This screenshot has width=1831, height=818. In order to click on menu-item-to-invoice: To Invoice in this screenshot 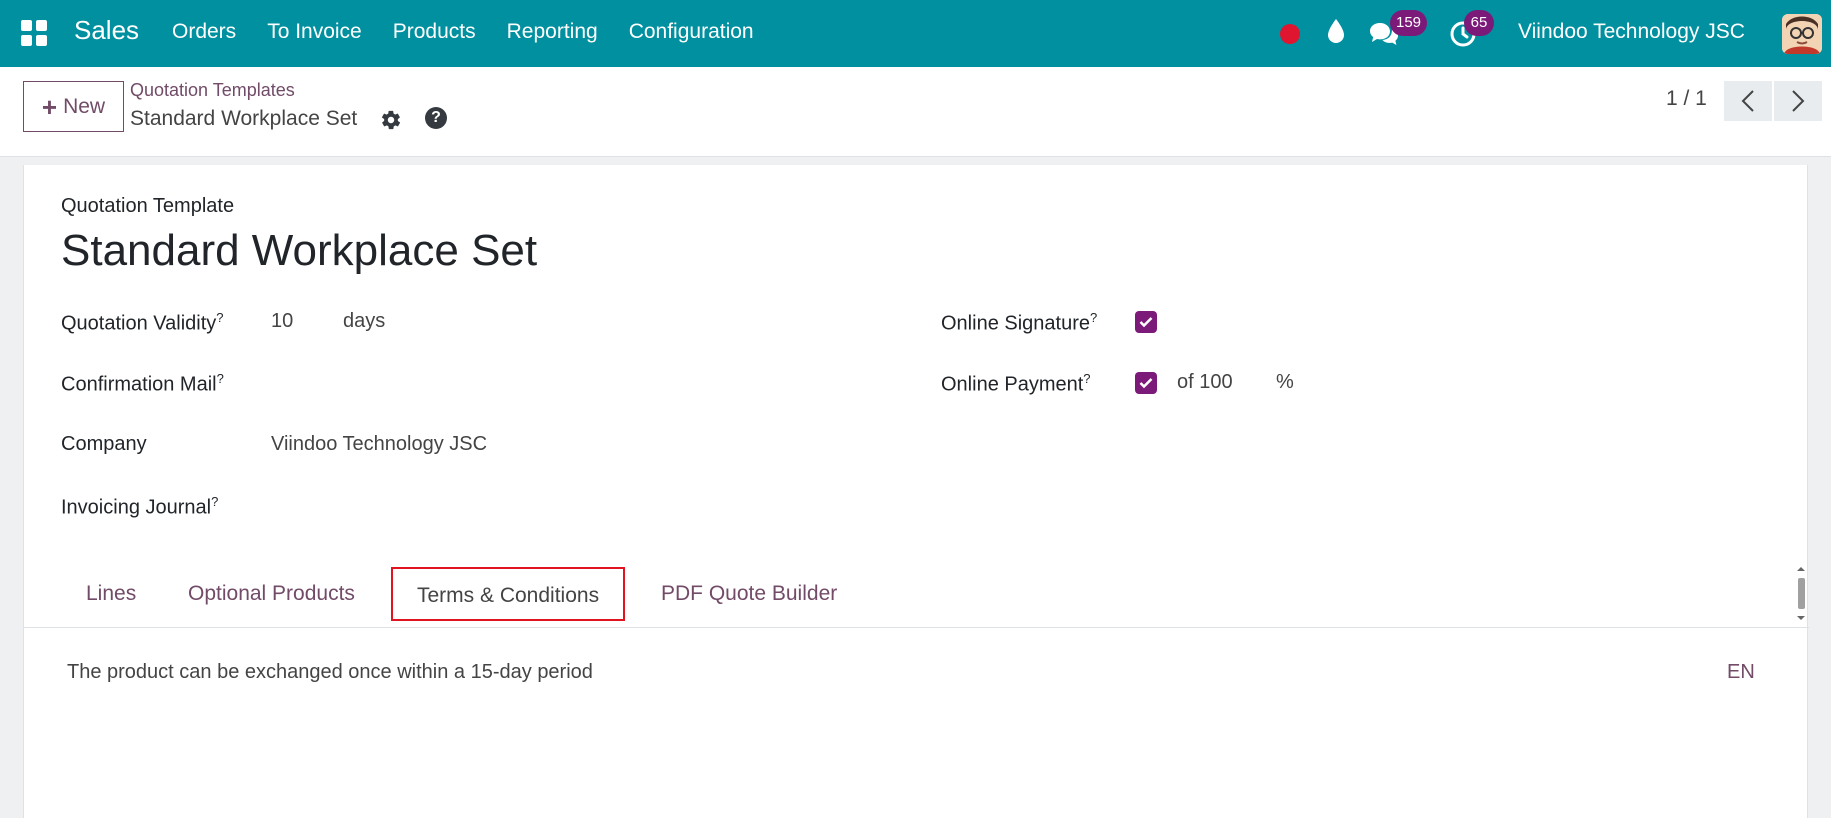, I will do `click(314, 32)`.